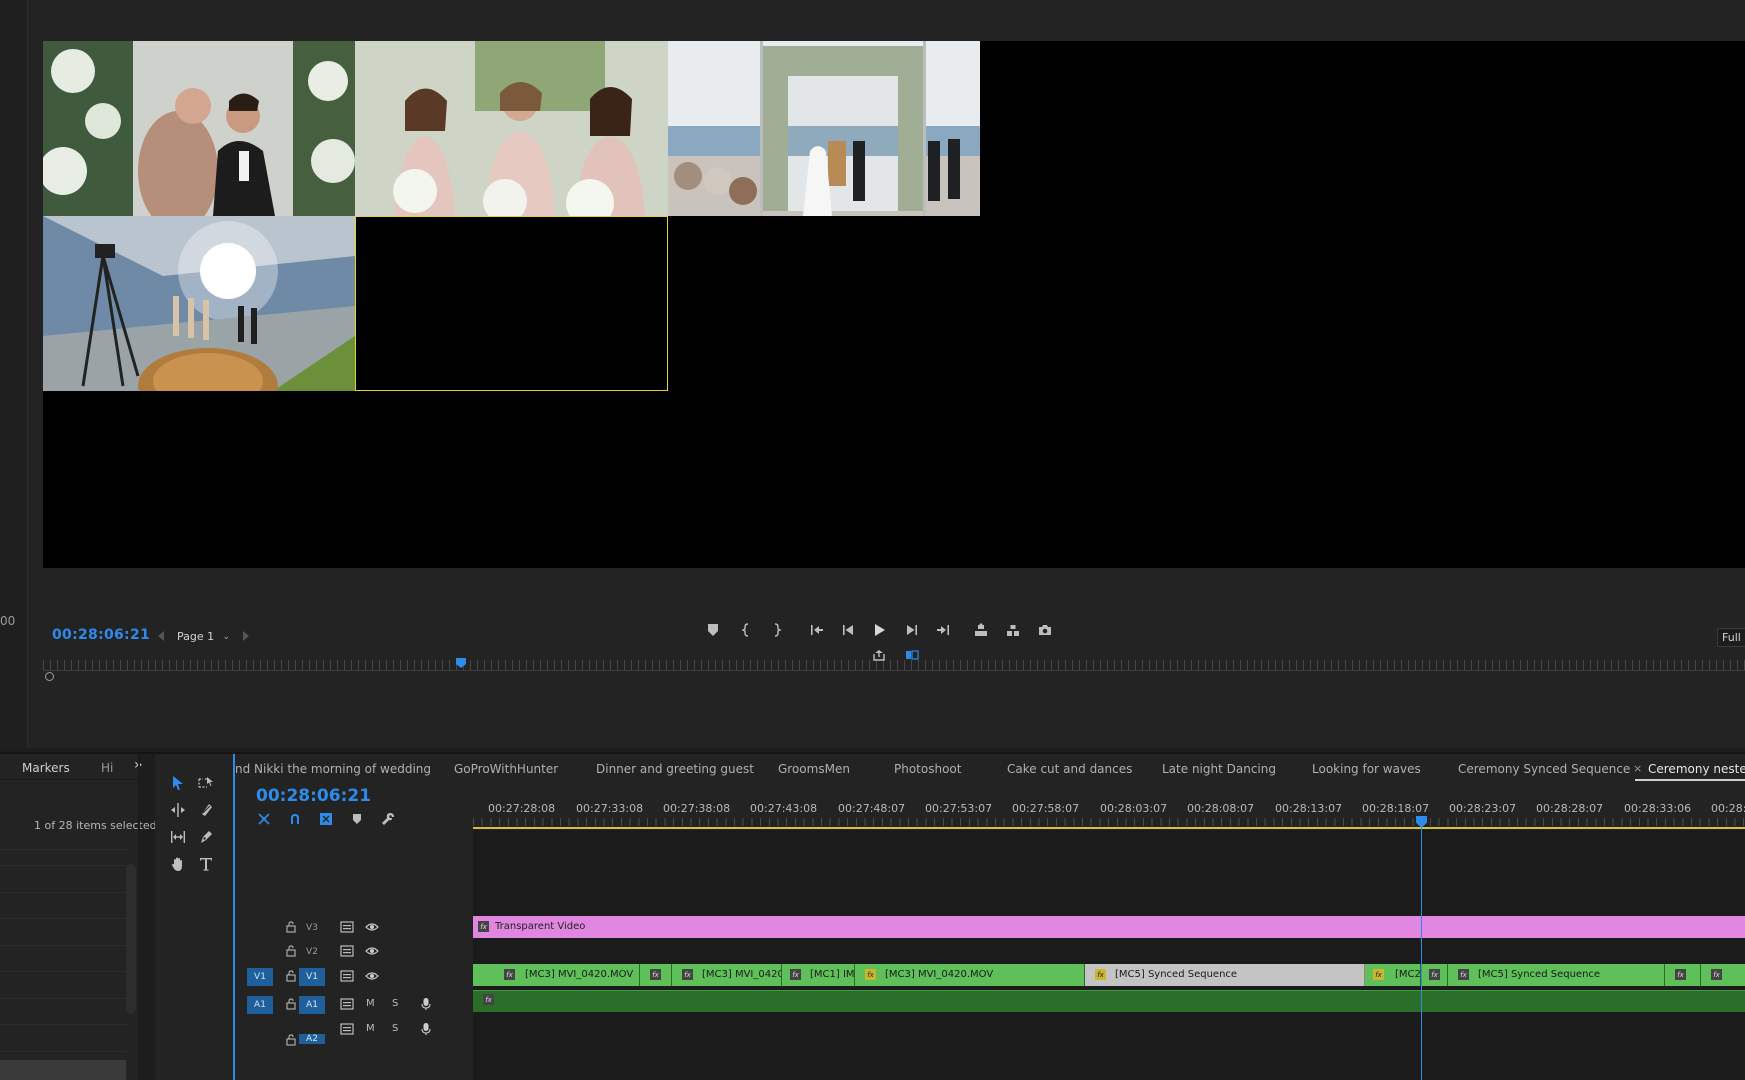 This screenshot has height=1080, width=1745. Describe the element at coordinates (357, 819) in the screenshot. I see `add-timeline-marker-button` at that location.